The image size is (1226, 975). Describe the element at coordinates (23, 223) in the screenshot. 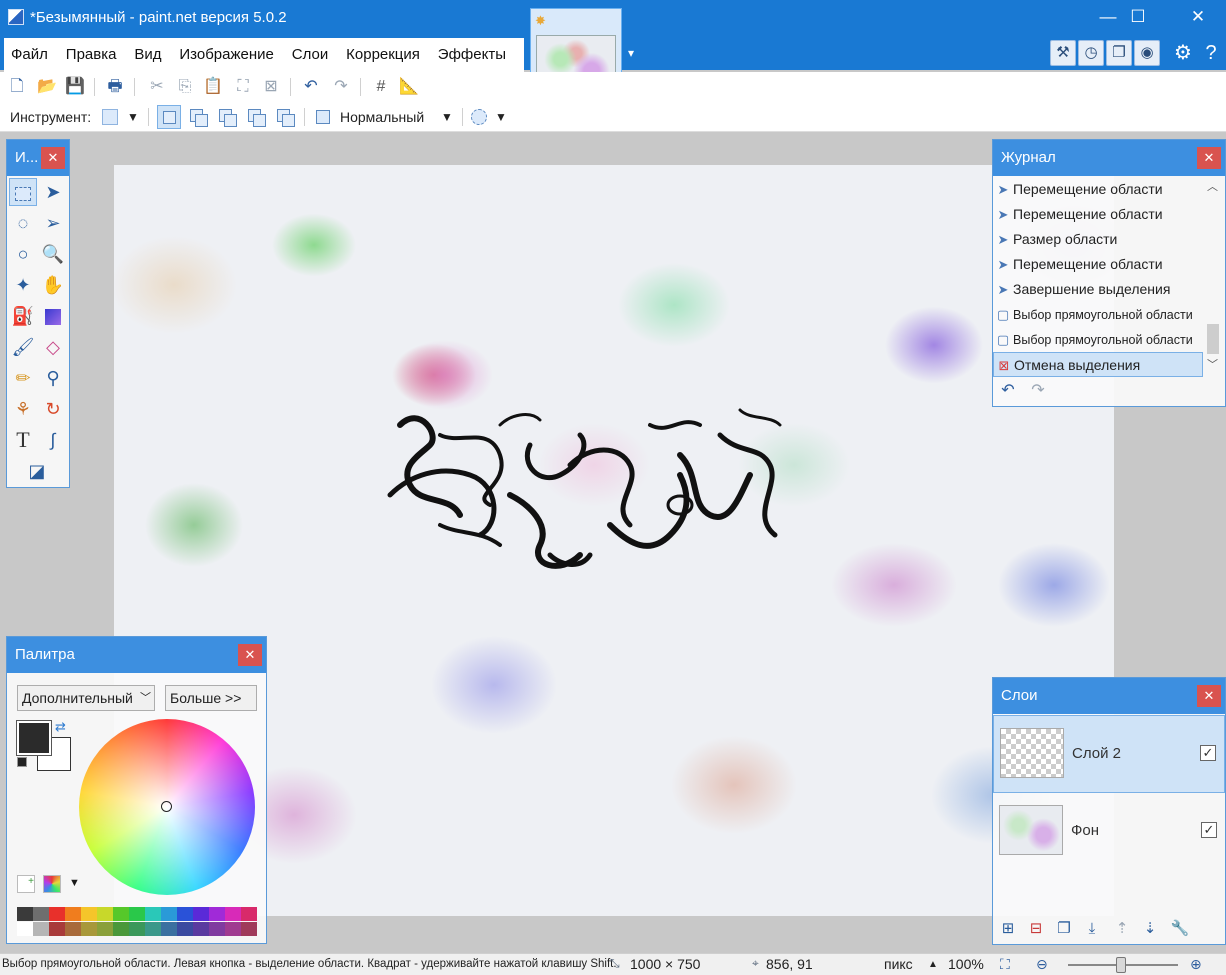

I see `lasso-select-tool-icon: ◌` at that location.